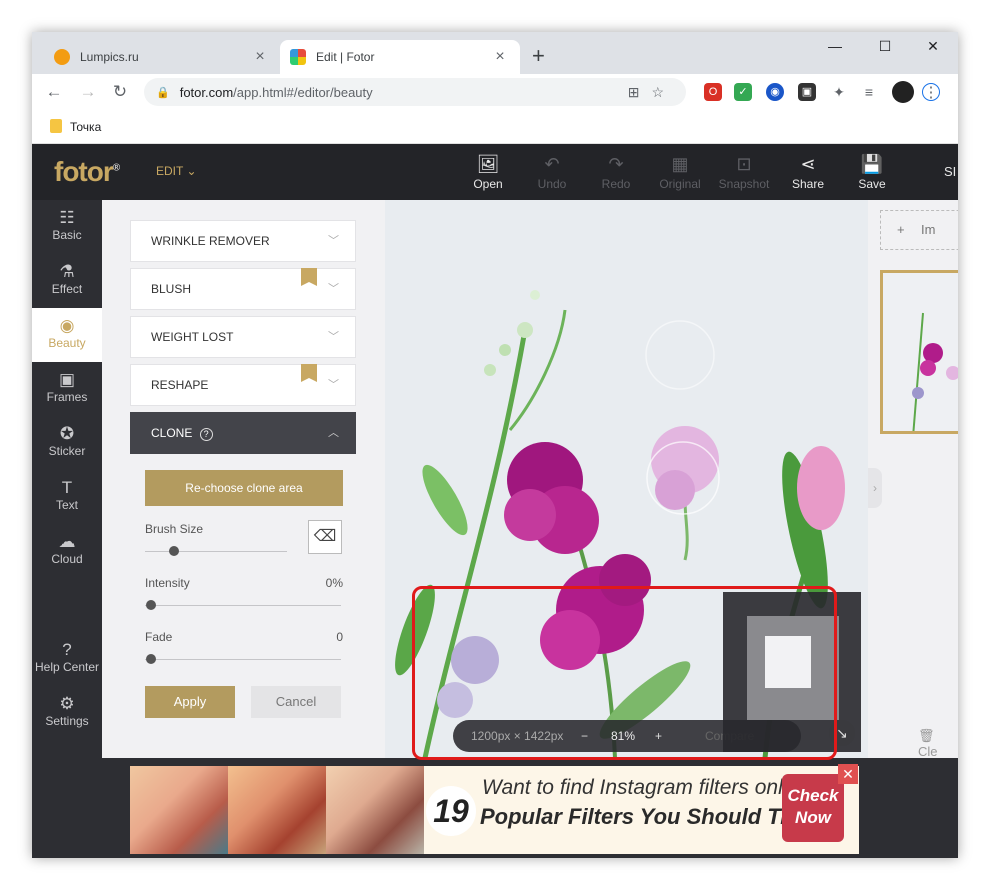 The width and height of the screenshot is (990, 891). What do you see at coordinates (919, 352) in the screenshot?
I see `image-thumbnail` at bounding box center [919, 352].